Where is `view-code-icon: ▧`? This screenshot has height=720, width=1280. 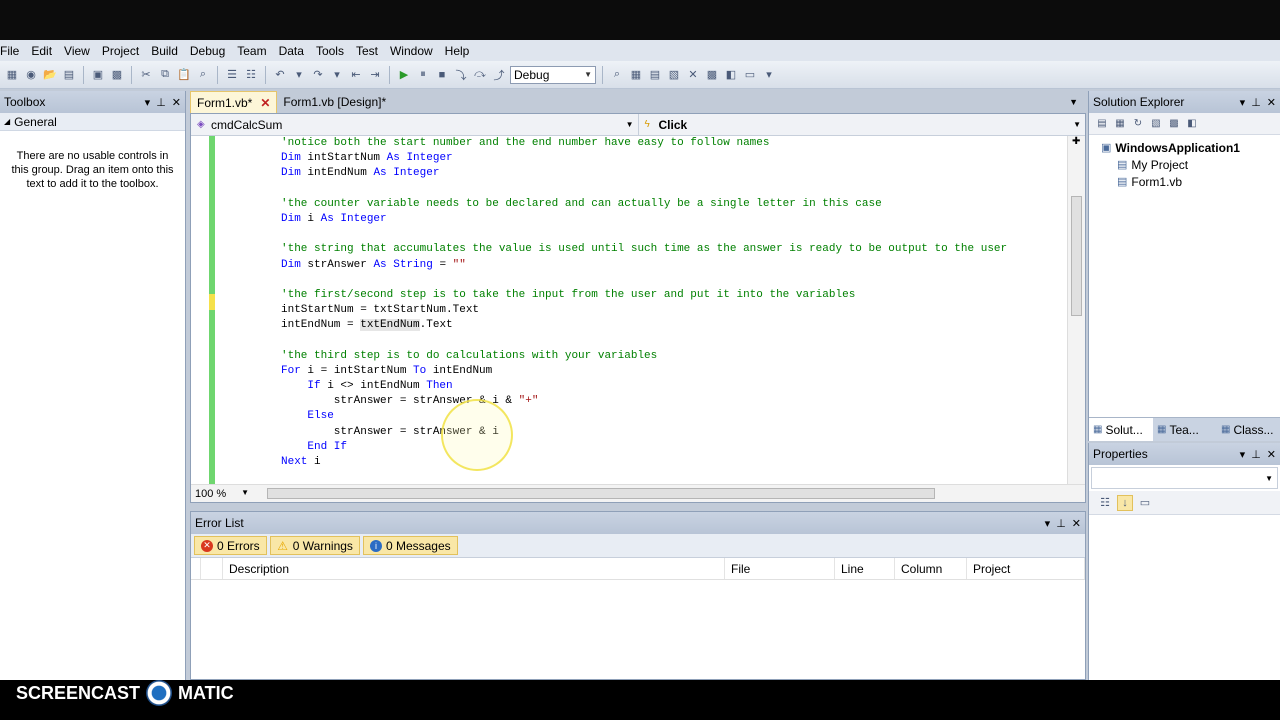
view-code-icon: ▧ is located at coordinates (1156, 124).